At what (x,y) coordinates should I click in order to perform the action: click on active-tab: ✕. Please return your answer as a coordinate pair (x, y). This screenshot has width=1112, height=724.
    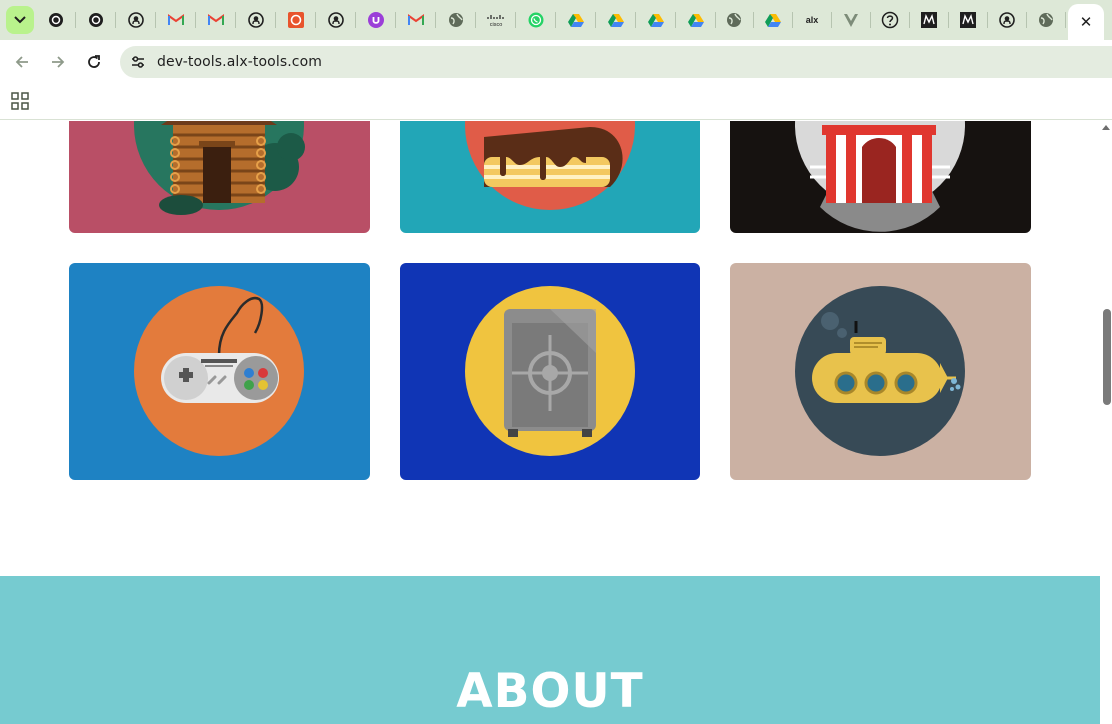
    Looking at the image, I should click on (1086, 22).